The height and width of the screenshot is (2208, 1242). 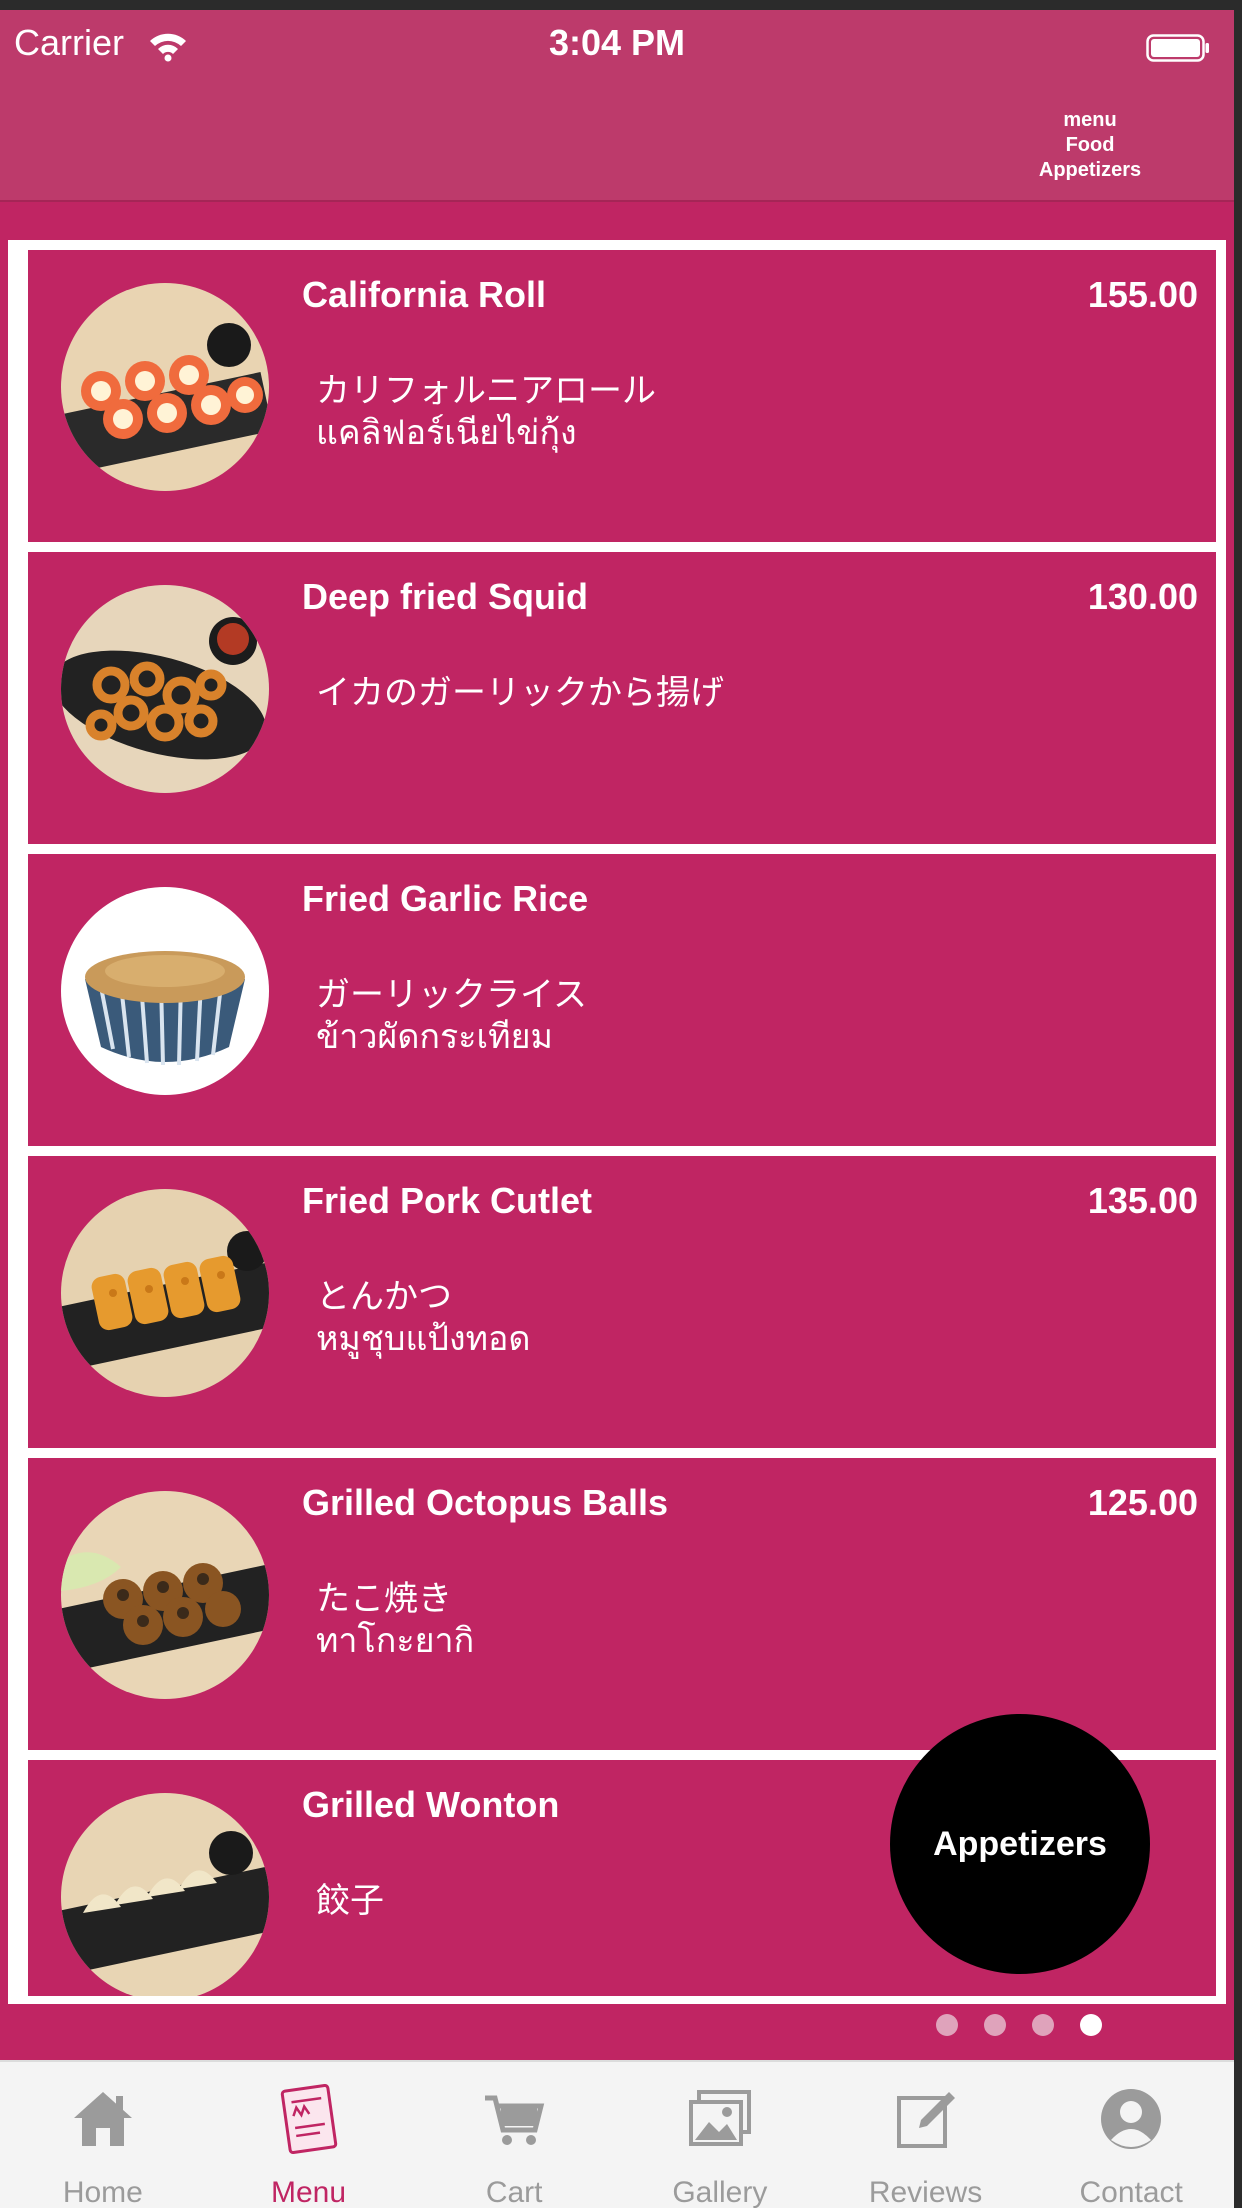 I want to click on tab-bar: Home Menu Cart Gallery Reviews Contact, so click(x=617, y=2134).